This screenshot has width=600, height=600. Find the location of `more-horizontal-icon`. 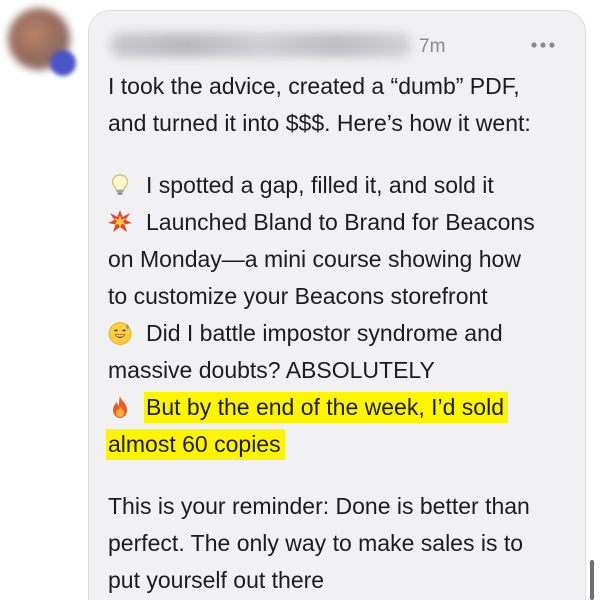

more-horizontal-icon is located at coordinates (543, 45).